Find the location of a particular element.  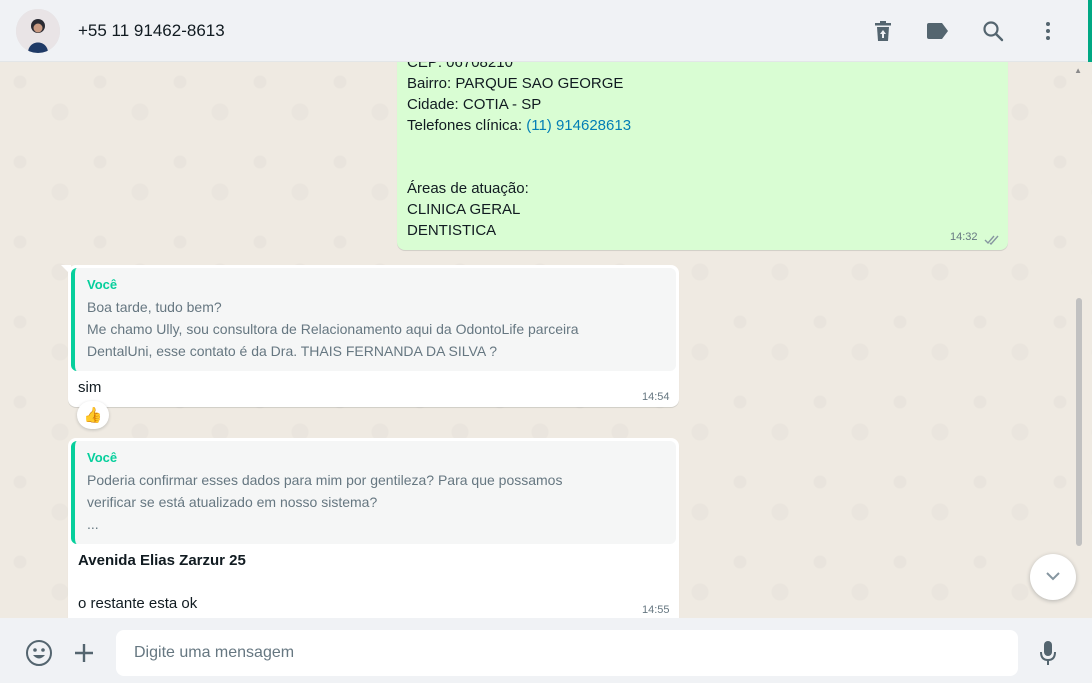

message-line: Áreas de atuação: is located at coordinates (468, 188).